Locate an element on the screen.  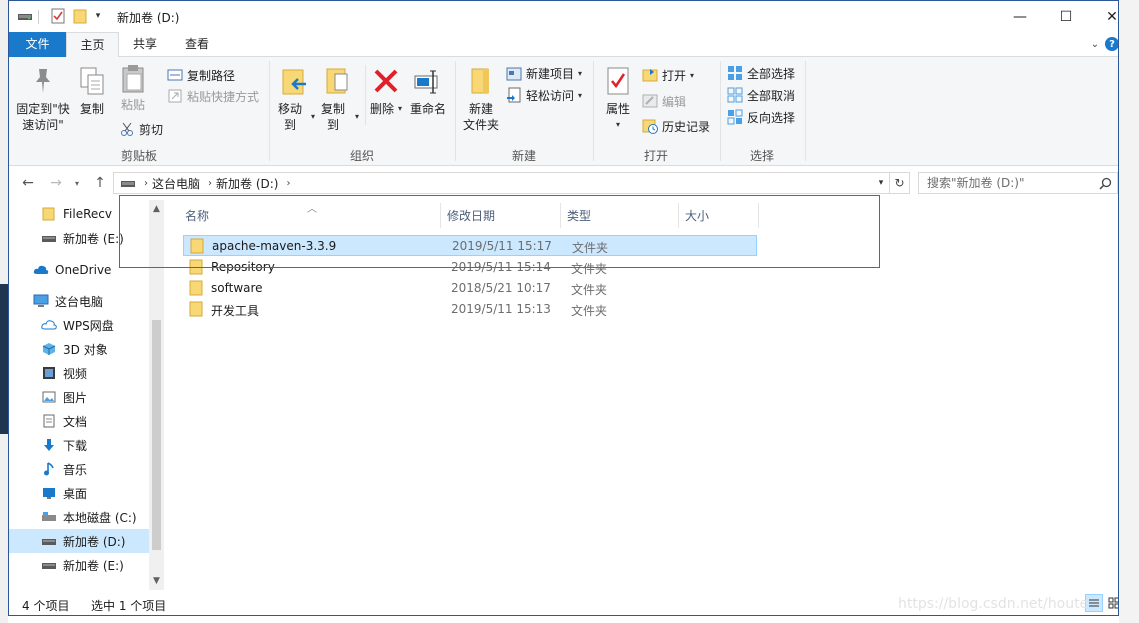
maximize-button: ☐ is located at coordinates (1066, 16).